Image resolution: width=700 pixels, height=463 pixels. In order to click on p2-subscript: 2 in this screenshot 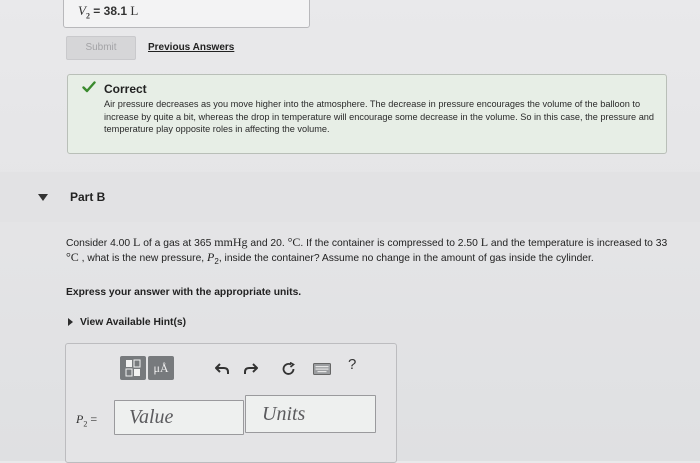, I will do `click(85, 424)`.